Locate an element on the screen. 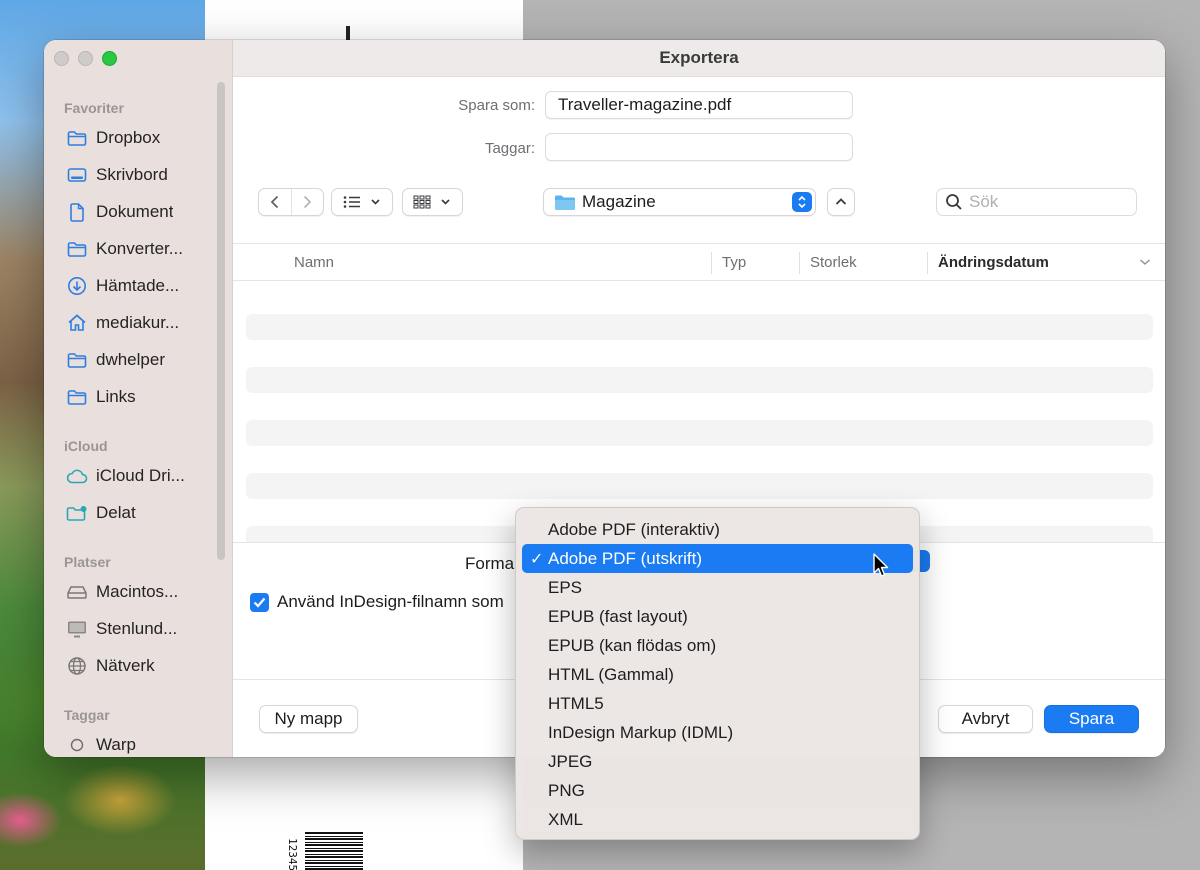  desktop-icon is located at coordinates (77, 175).